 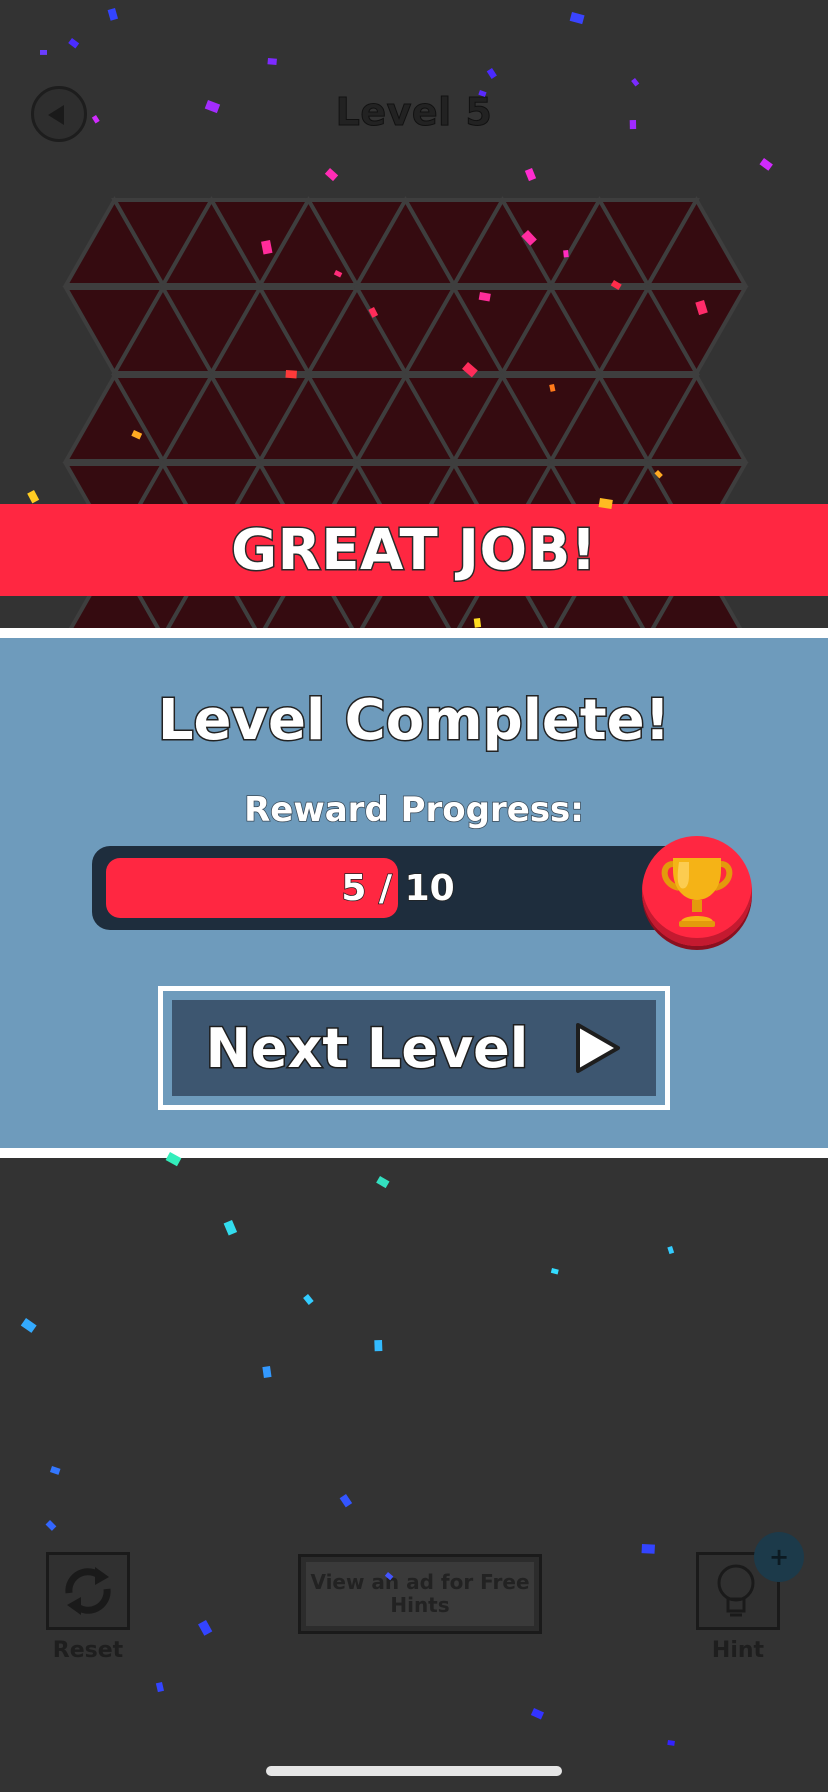 What do you see at coordinates (413, 810) in the screenshot?
I see `reward-progress-label: Reward Progress:` at bounding box center [413, 810].